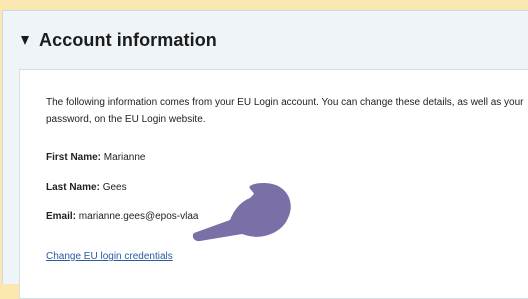 This screenshot has width=528, height=299. I want to click on first-name-value: Marianne, so click(124, 157).